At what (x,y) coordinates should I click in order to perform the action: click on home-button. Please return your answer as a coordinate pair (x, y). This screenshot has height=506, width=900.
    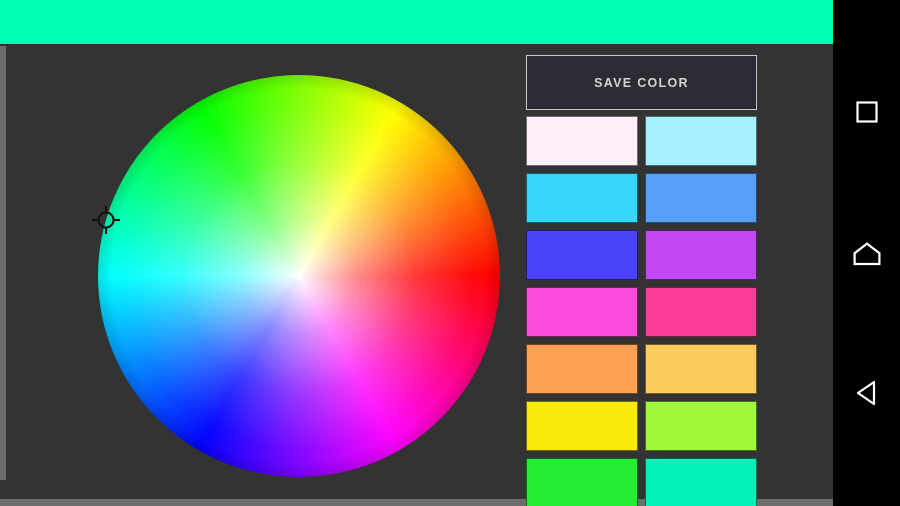
    Looking at the image, I should click on (866, 256).